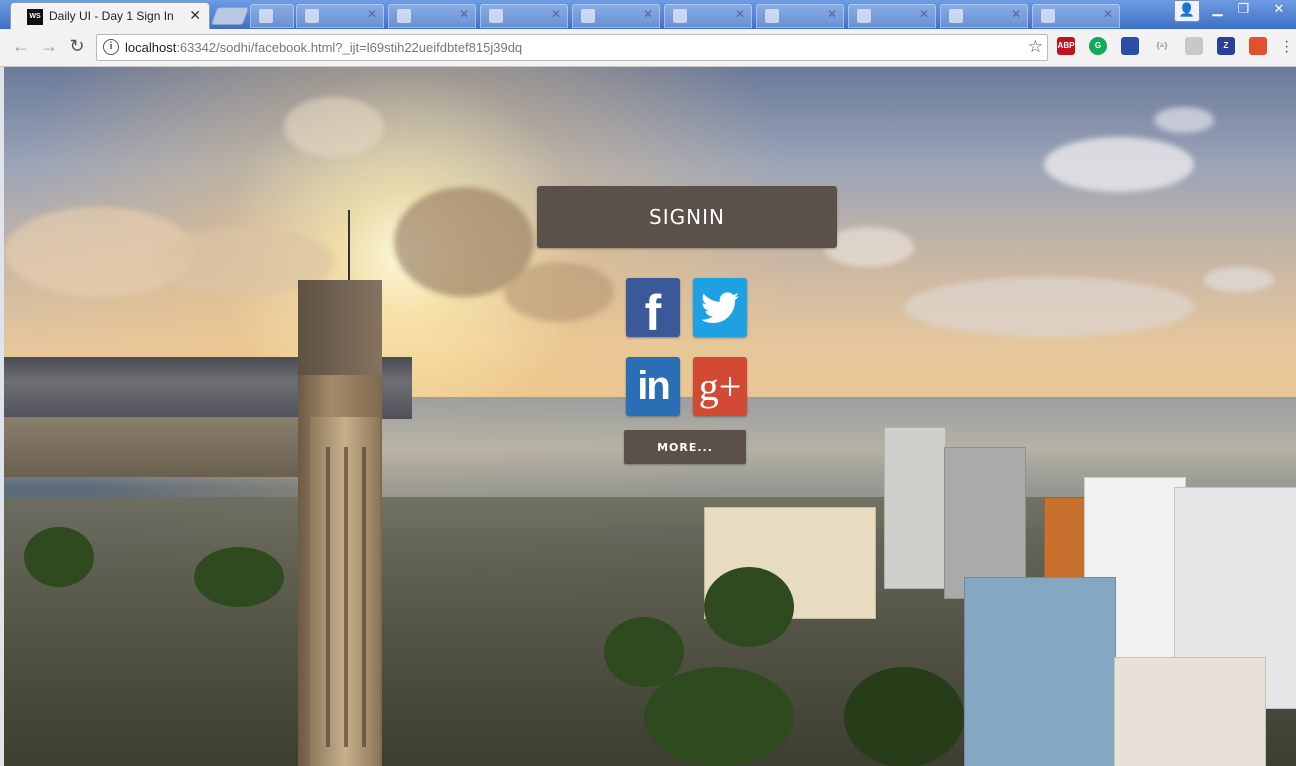 The image size is (1296, 766). What do you see at coordinates (349, 245) in the screenshot?
I see `antenna` at bounding box center [349, 245].